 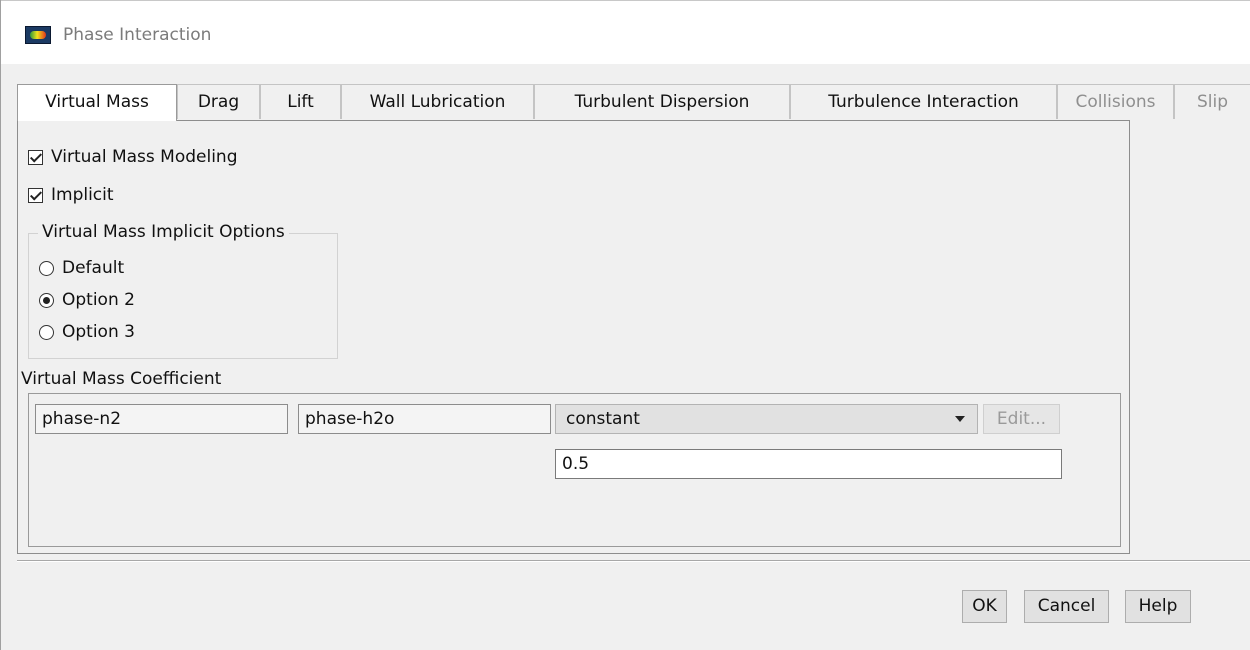 I want to click on ok-button: OK, so click(x=984, y=606).